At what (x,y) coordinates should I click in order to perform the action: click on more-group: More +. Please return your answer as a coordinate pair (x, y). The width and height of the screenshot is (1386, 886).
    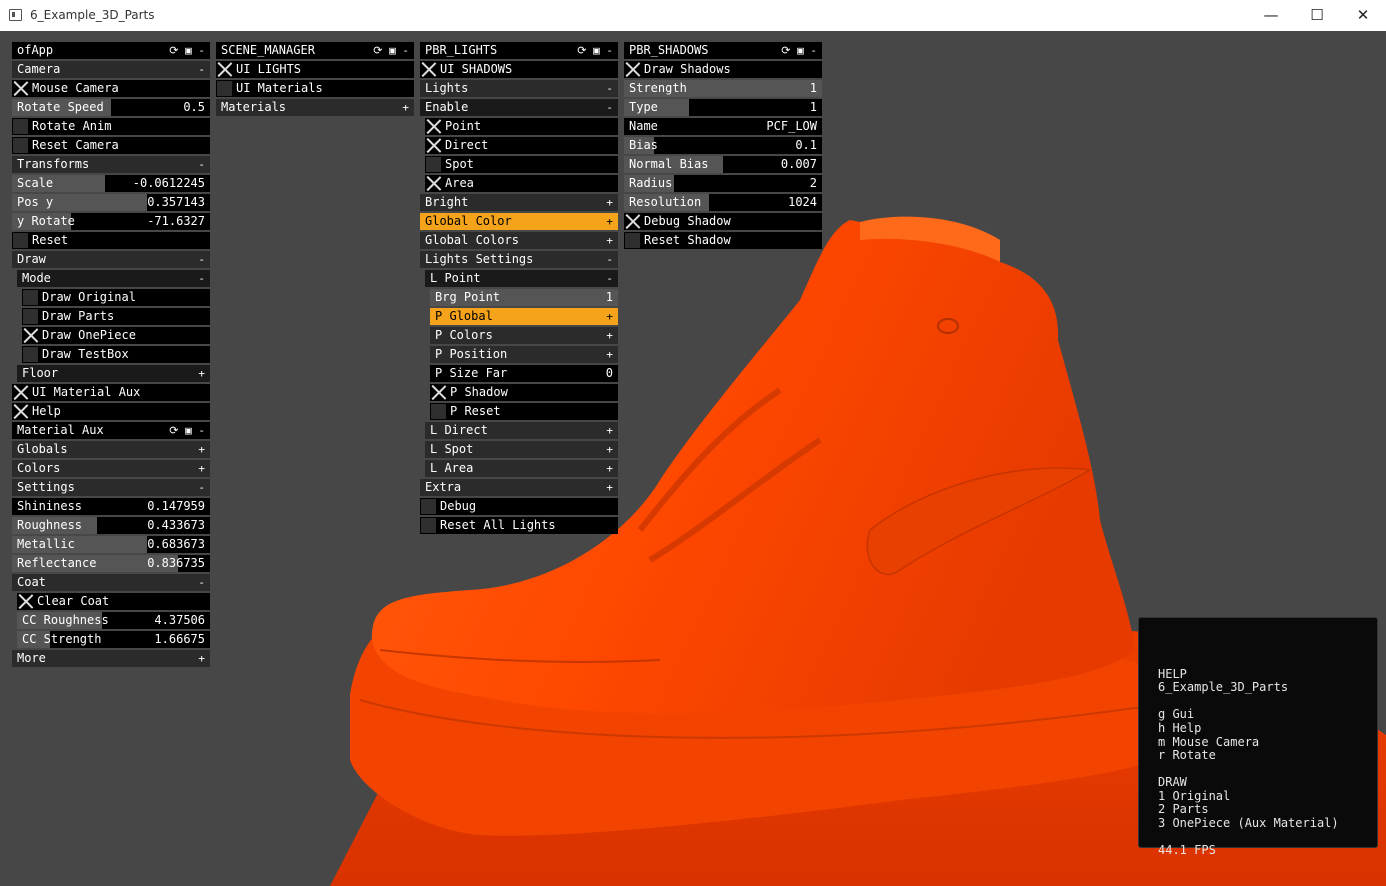
    Looking at the image, I should click on (111, 658).